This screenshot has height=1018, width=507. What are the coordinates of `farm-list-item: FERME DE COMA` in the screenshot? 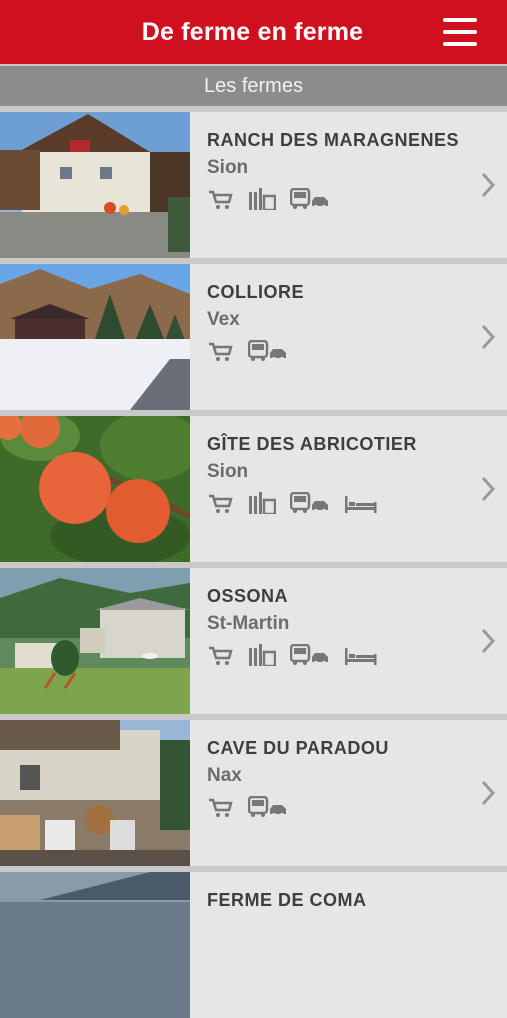 It's located at (253, 945).